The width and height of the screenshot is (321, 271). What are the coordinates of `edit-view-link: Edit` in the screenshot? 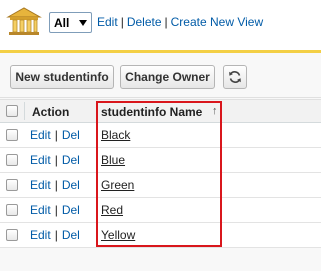 It's located at (107, 22).